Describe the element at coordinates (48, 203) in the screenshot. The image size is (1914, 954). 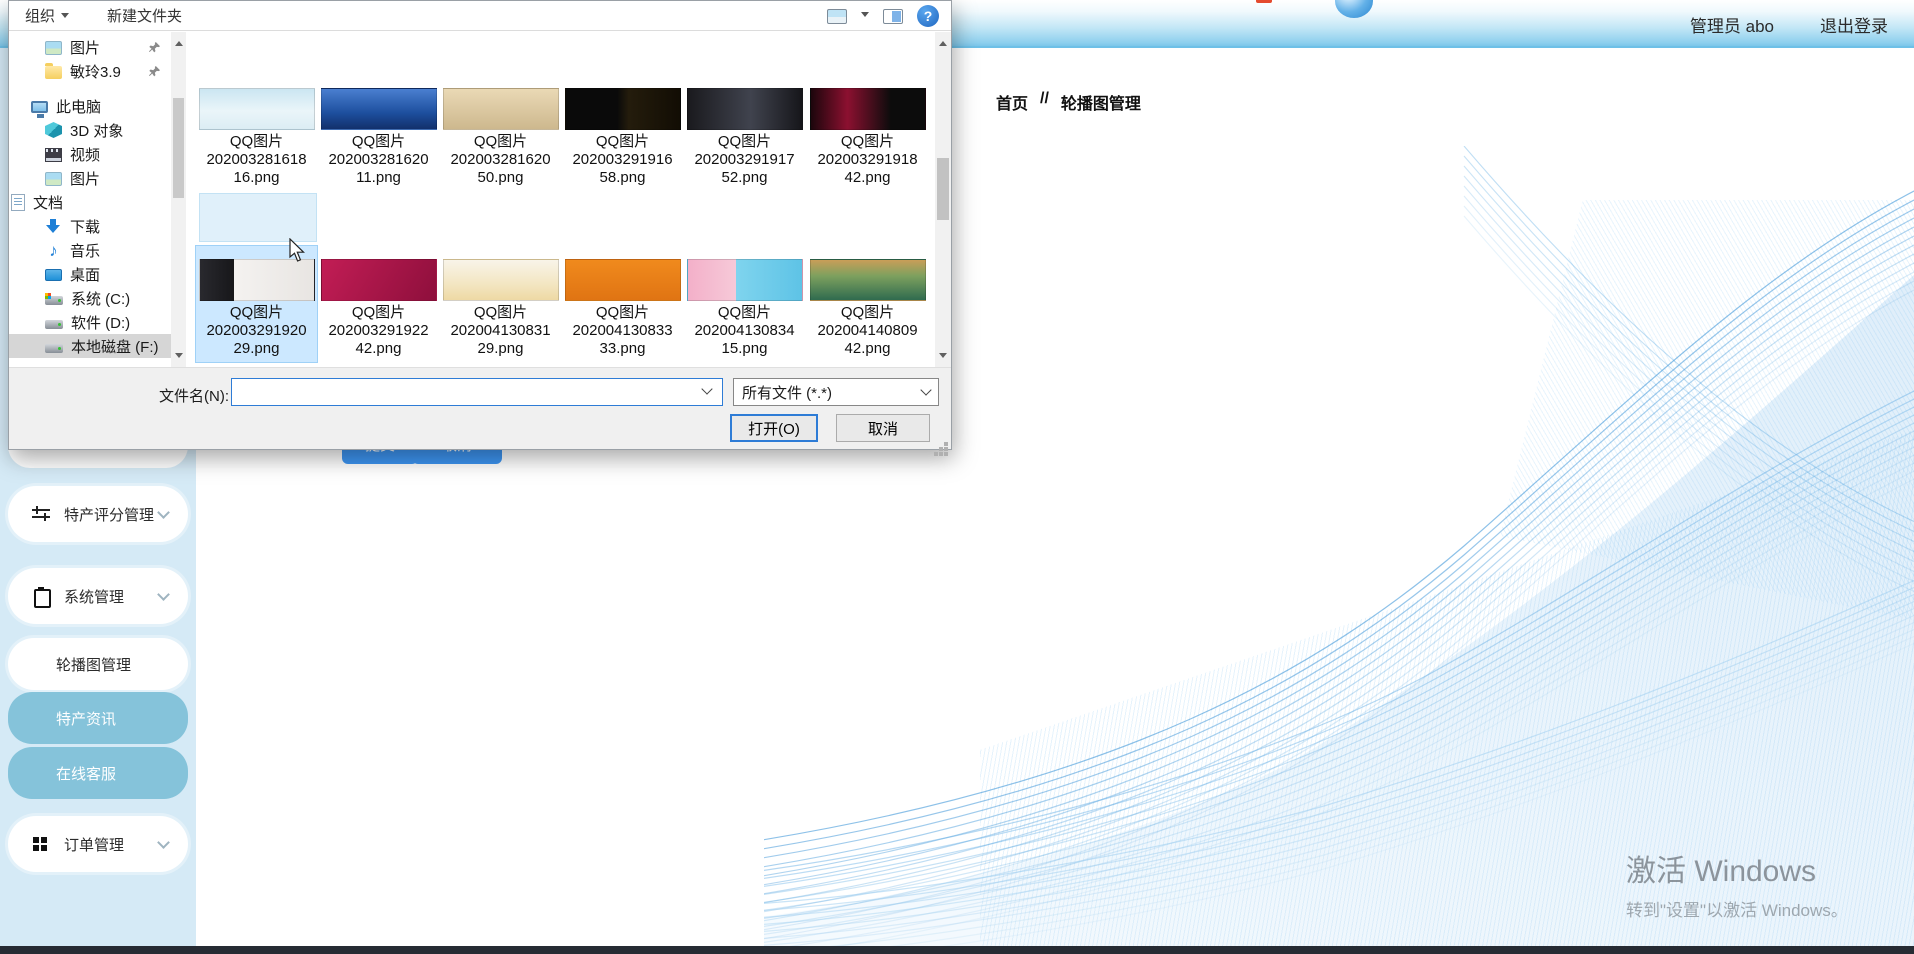
I see `tree-item-label: 文档` at that location.